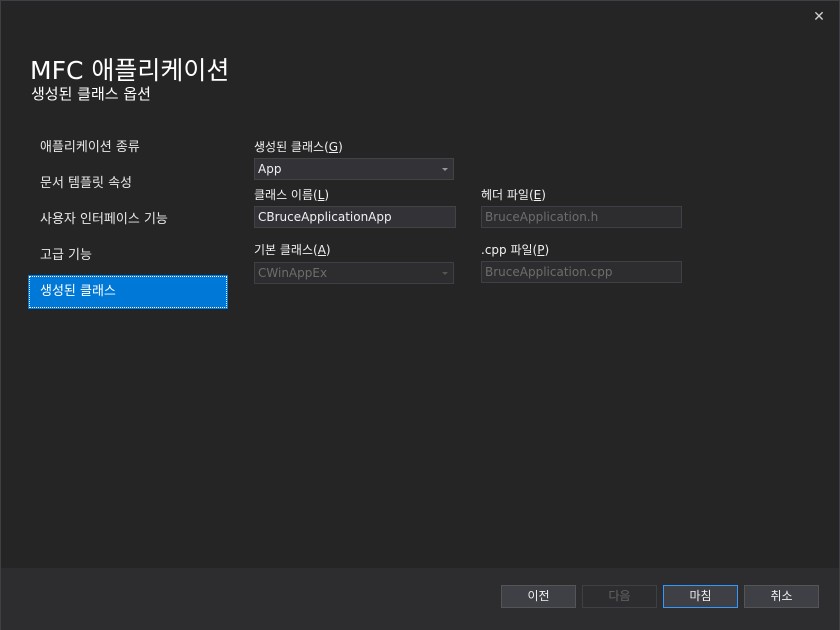  What do you see at coordinates (505, 195) in the screenshot?
I see `header-file-label-text: 헤더 파일` at bounding box center [505, 195].